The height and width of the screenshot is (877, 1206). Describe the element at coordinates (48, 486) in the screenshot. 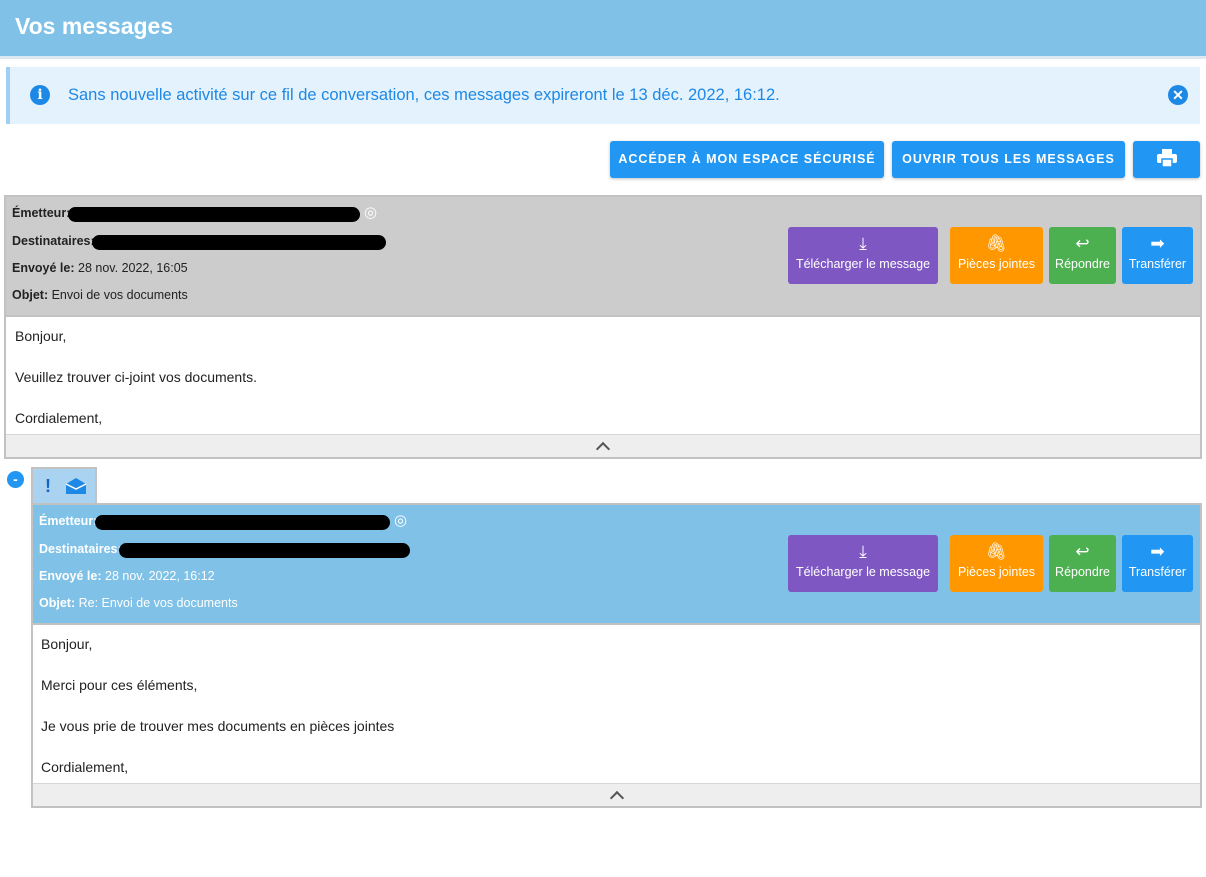

I see `important-icon: !` at that location.